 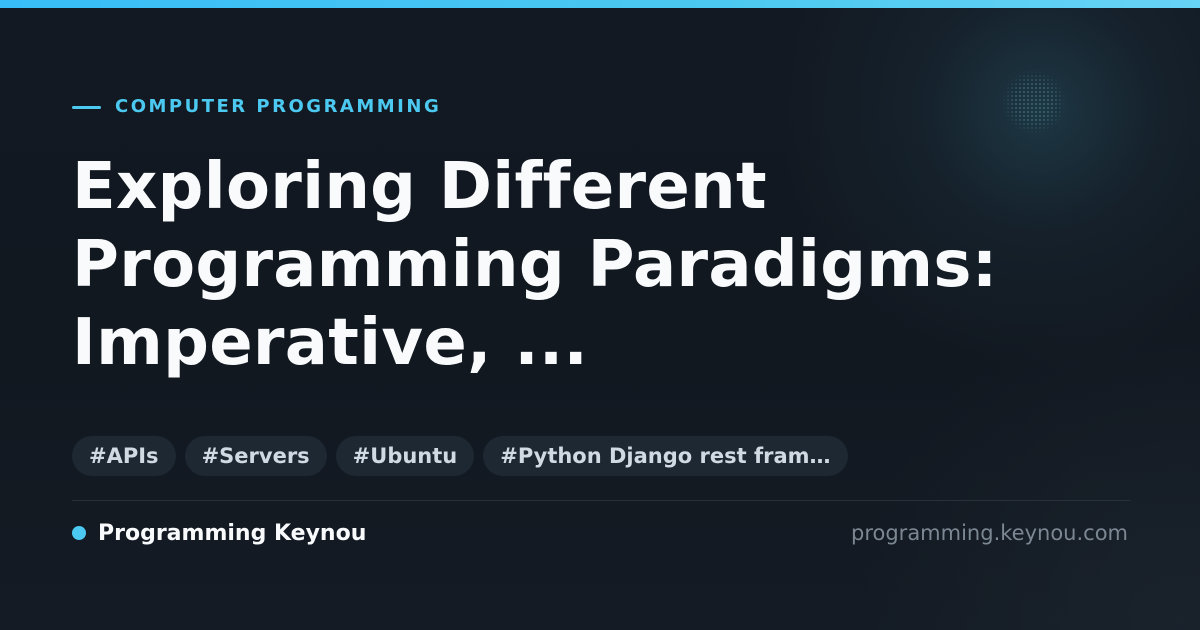 I want to click on category-label: COMPUTER PROGRAMMING, so click(x=278, y=106).